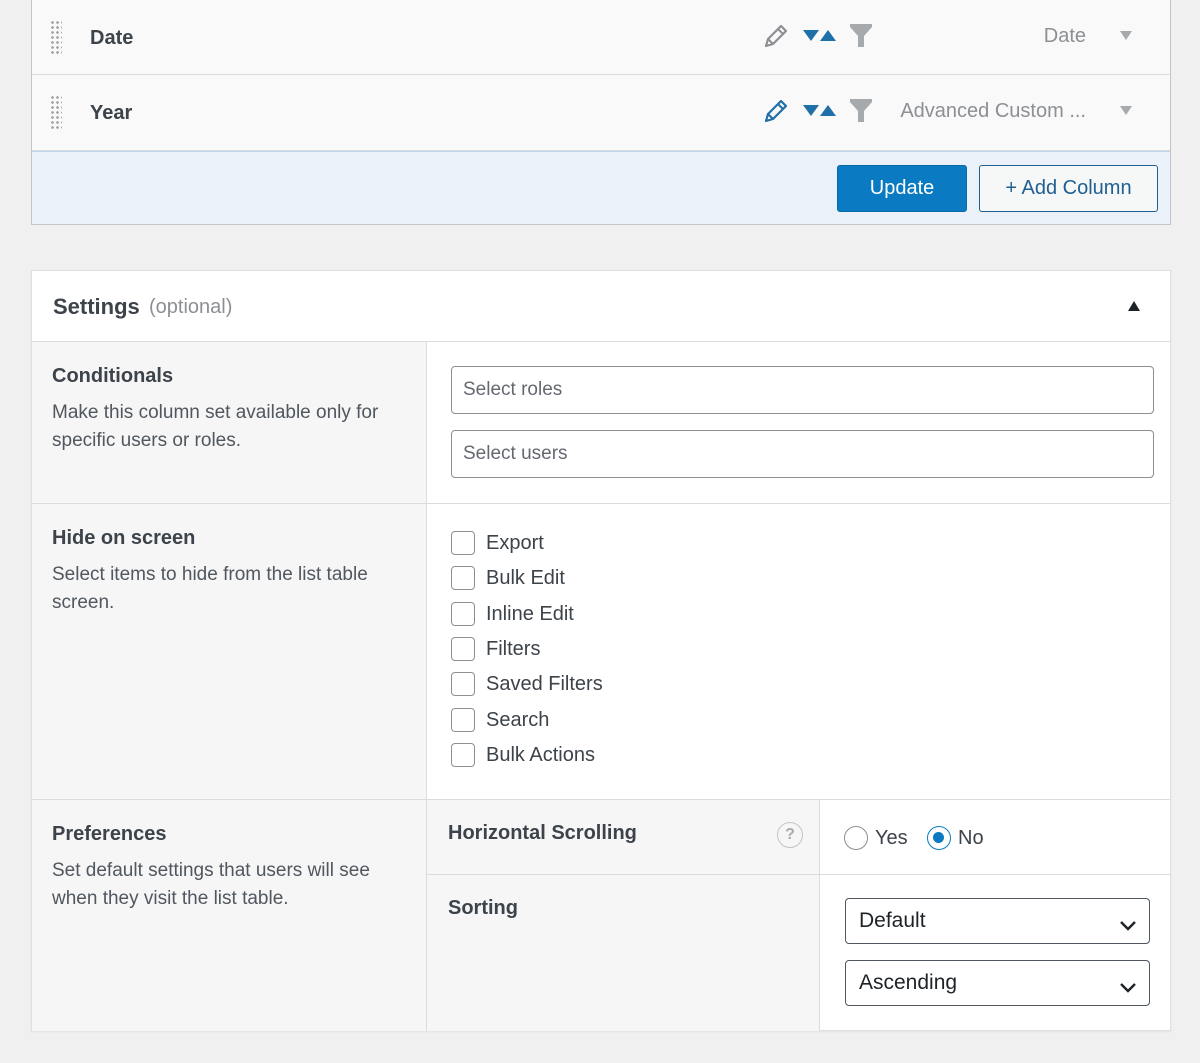 This screenshot has width=1200, height=1063. What do you see at coordinates (109, 834) in the screenshot?
I see `preferences-title: Preferences` at bounding box center [109, 834].